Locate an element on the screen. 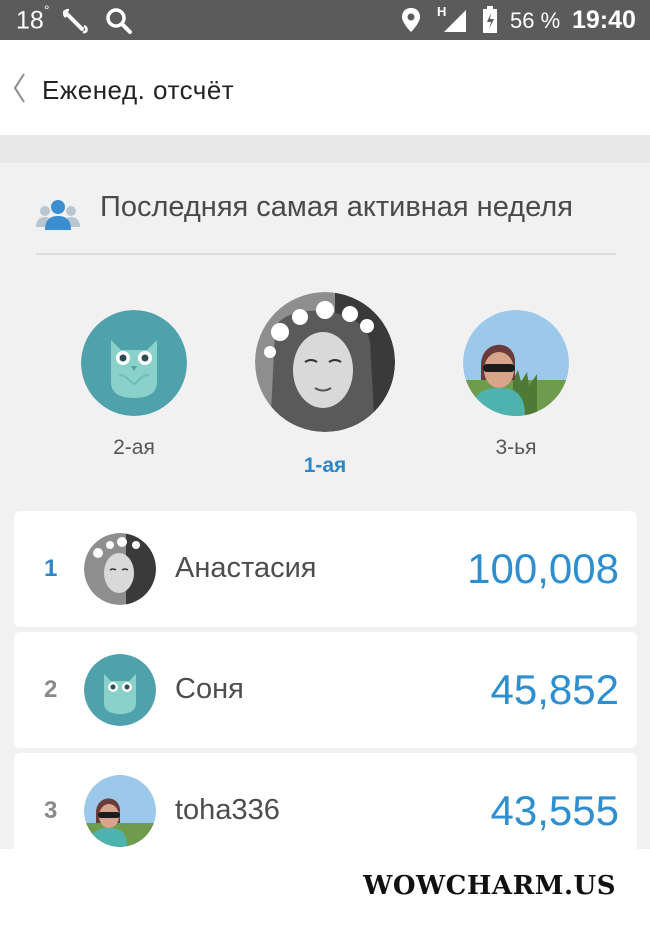  watermark: WOWCHARM.US is located at coordinates (489, 886).